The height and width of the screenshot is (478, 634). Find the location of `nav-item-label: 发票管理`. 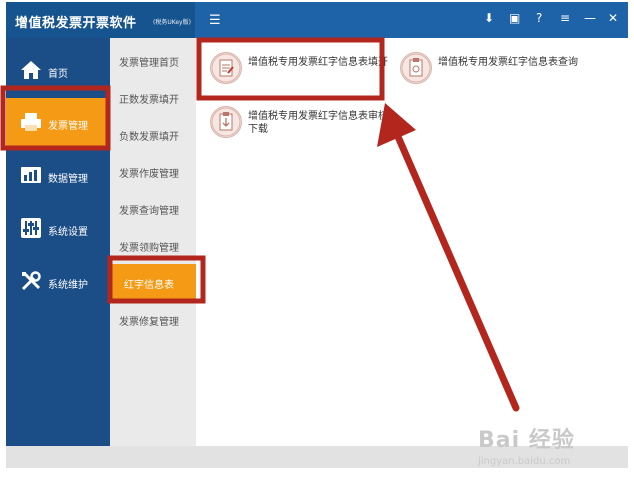

nav-item-label: 发票管理 is located at coordinates (68, 126).